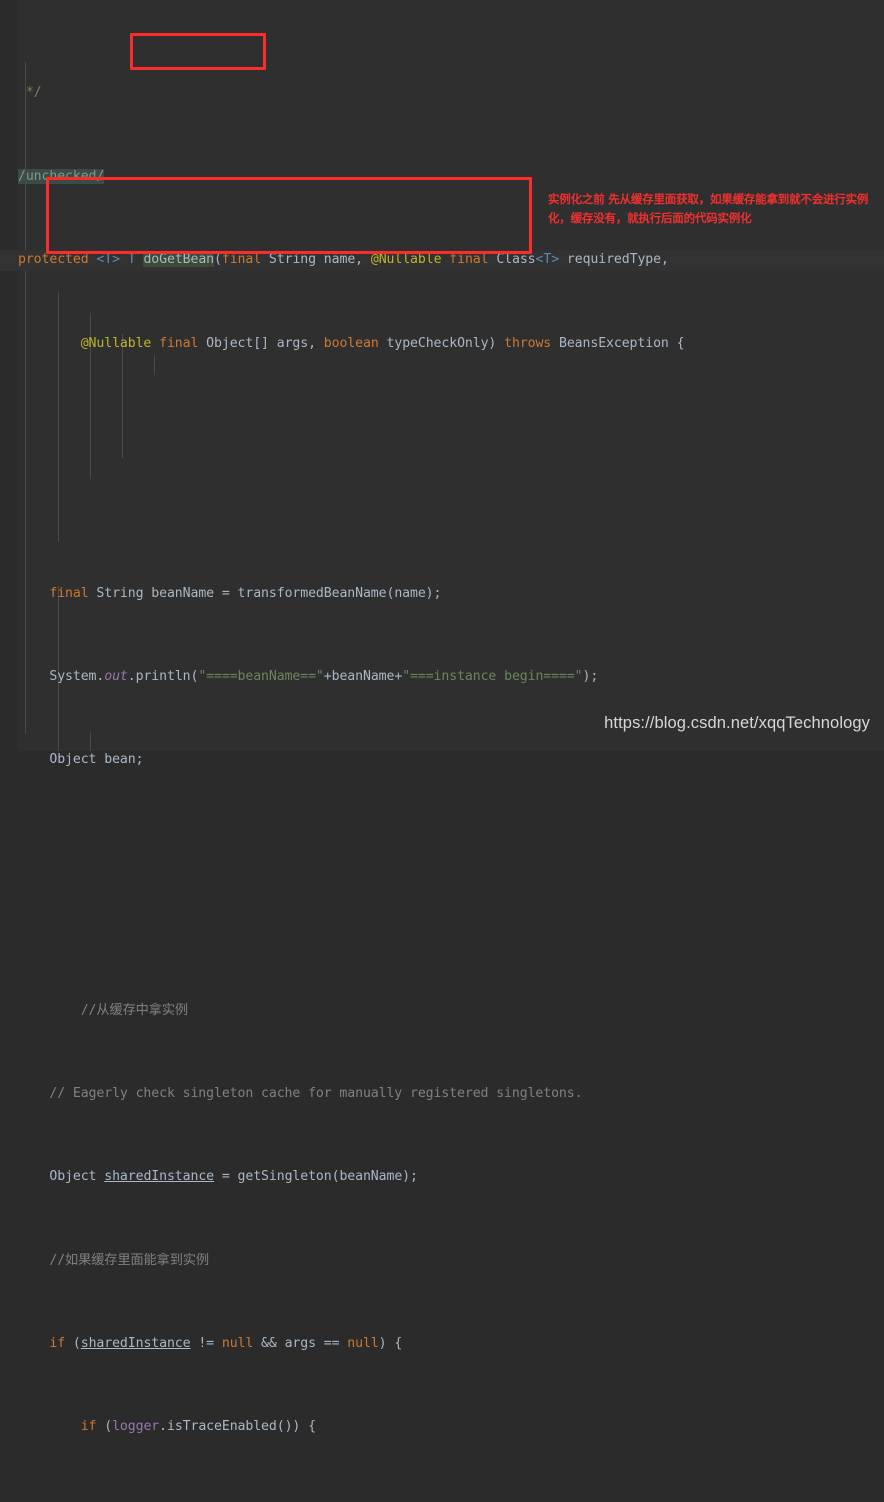 This screenshot has height=1502, width=884. What do you see at coordinates (737, 723) in the screenshot?
I see `watermark-url: https://blog.csdn.net/xqqTechnology` at bounding box center [737, 723].